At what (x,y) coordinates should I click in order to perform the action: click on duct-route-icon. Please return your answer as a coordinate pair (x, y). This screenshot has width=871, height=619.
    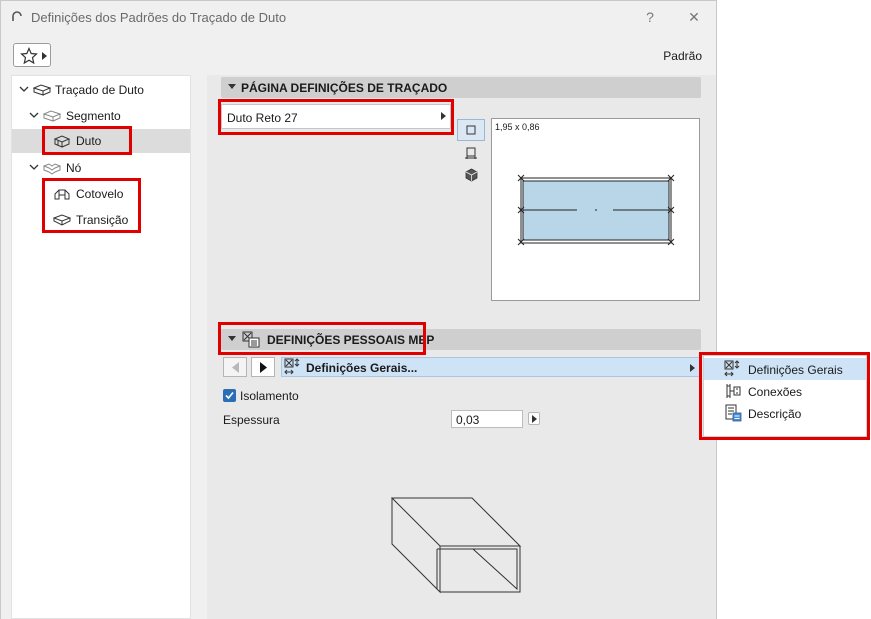
    Looking at the image, I should click on (42, 90).